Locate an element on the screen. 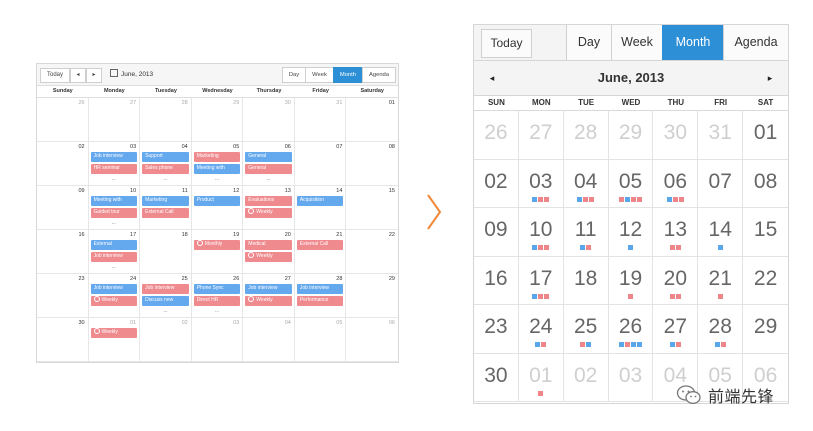 The image size is (813, 431). day-cell: 13 Evaluations Weekly is located at coordinates (269, 208).